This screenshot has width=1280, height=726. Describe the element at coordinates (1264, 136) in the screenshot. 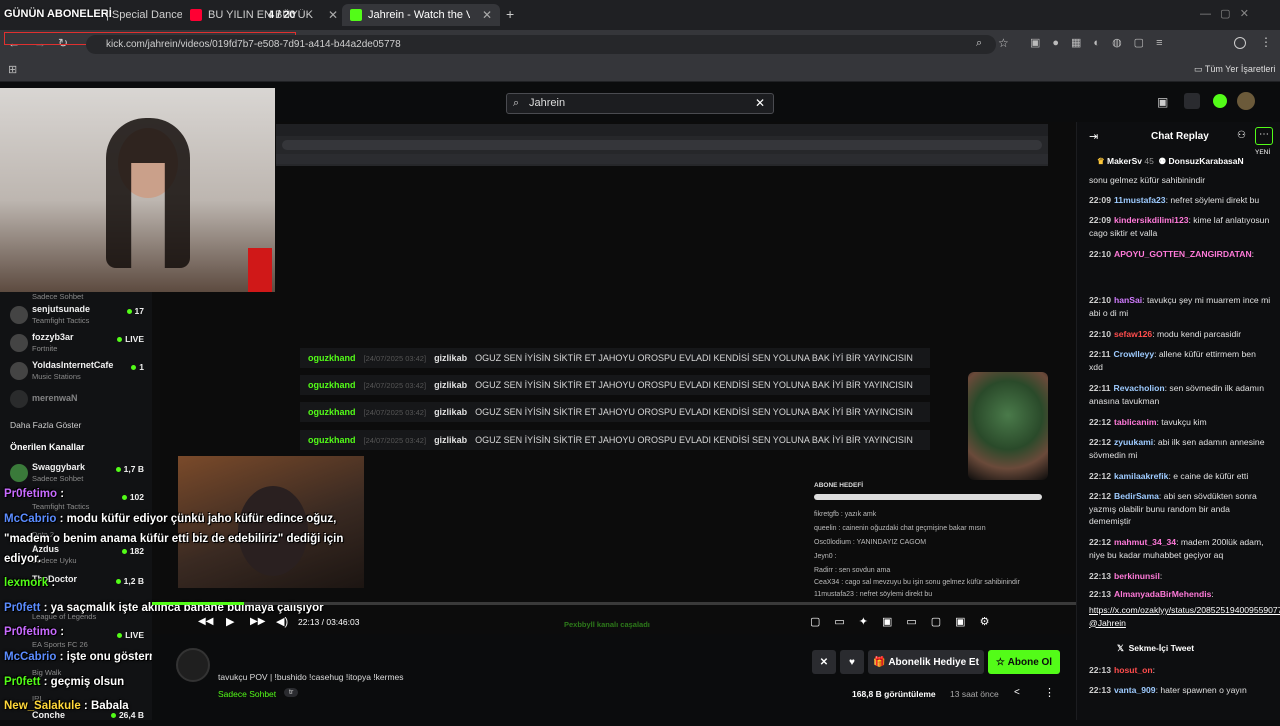

I see `chat-settings-icon: ⋯` at that location.